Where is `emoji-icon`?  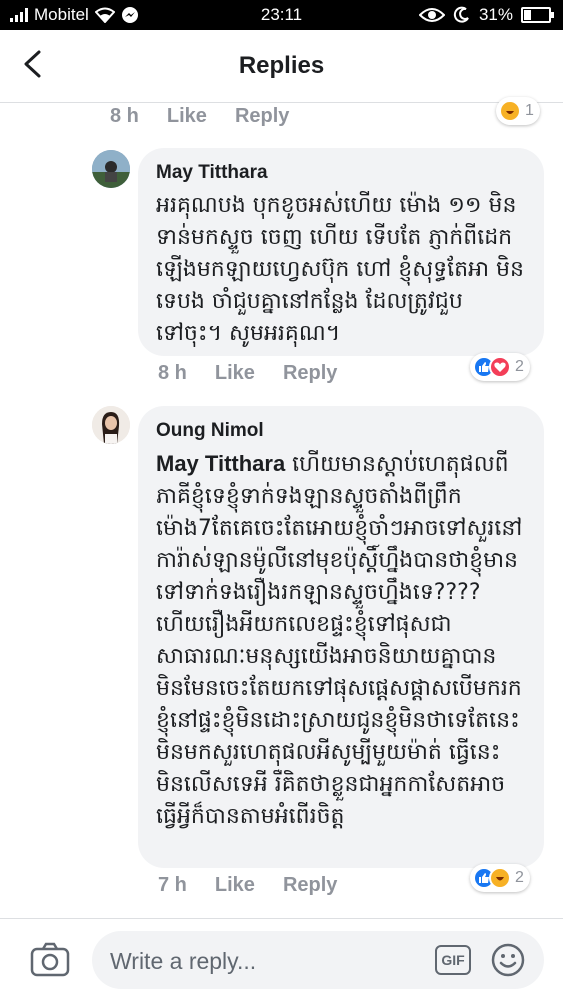
emoji-icon is located at coordinates (508, 960).